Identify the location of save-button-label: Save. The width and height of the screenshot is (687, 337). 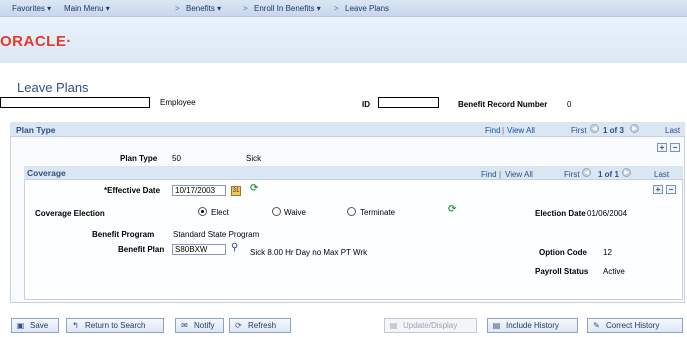
(39, 325).